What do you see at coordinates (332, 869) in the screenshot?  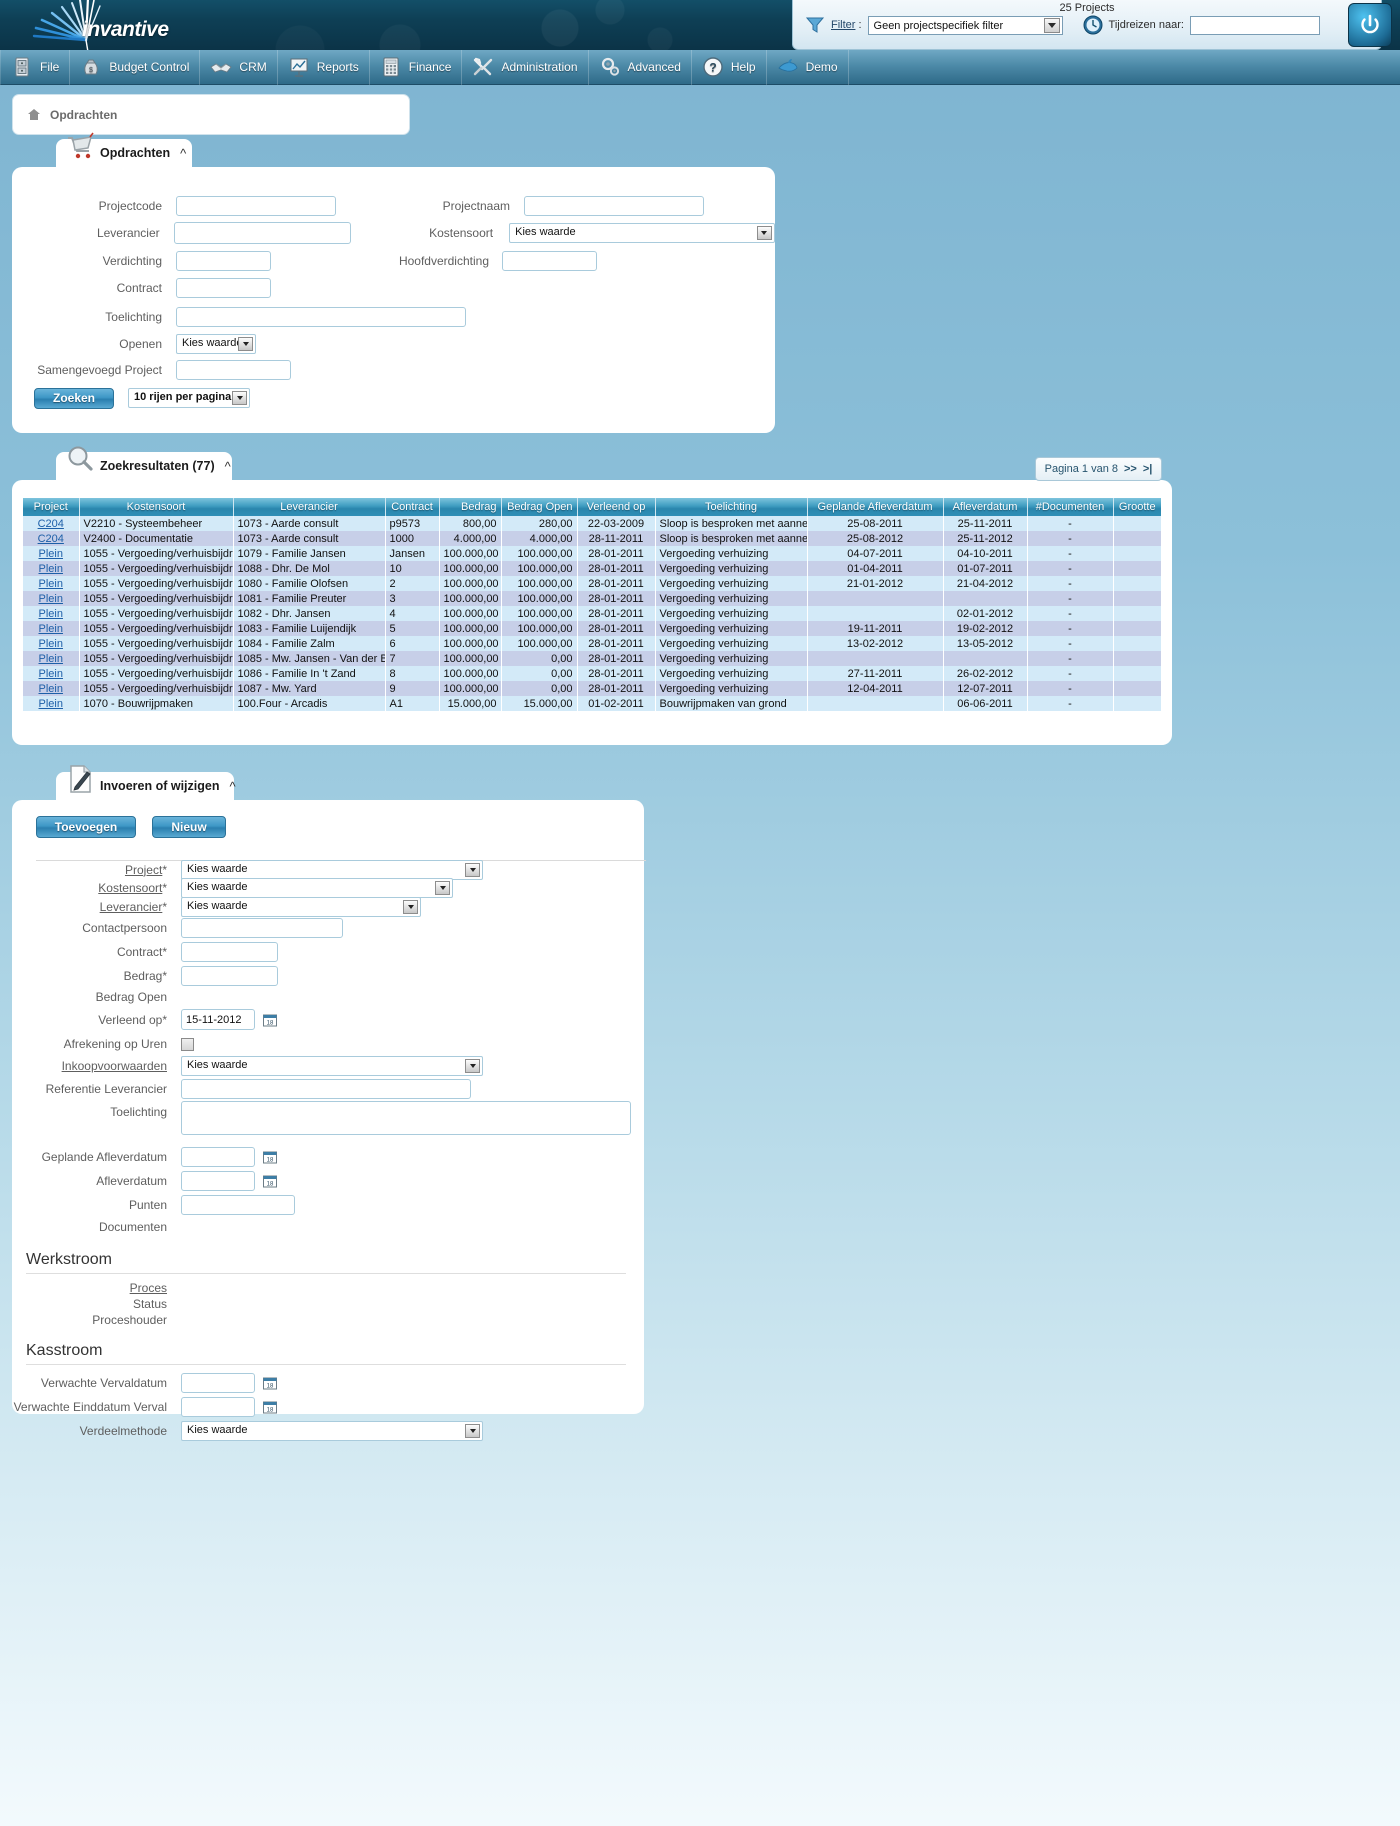 I see `project-select: Kies waarde` at bounding box center [332, 869].